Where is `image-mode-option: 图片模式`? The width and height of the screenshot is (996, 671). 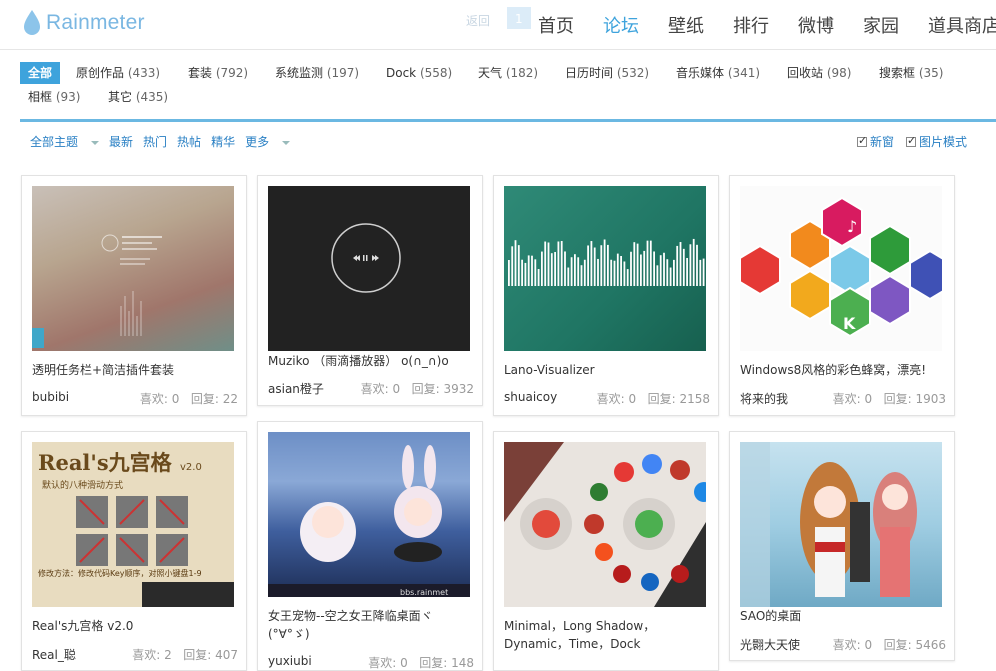
image-mode-option: 图片模式 is located at coordinates (936, 141).